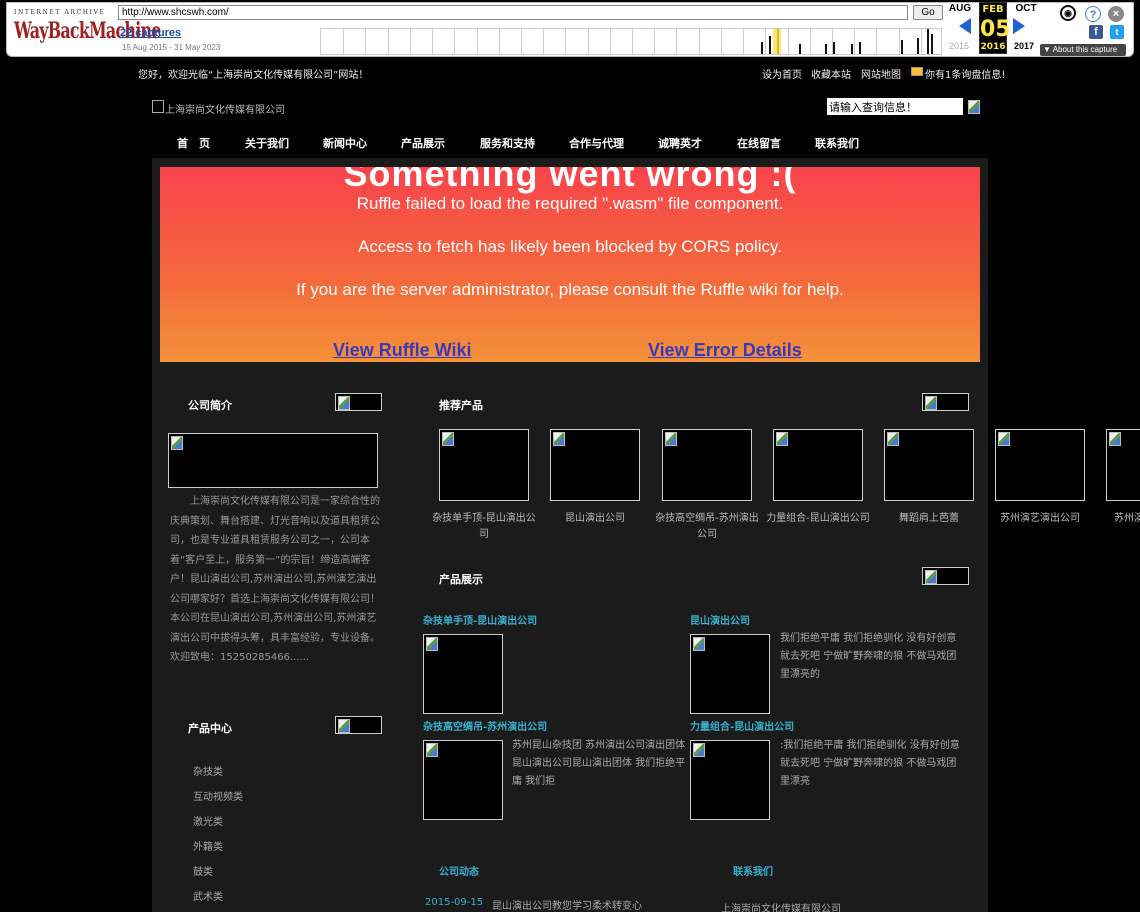  Describe the element at coordinates (959, 46) in the screenshot. I see `year-prev: 2015` at that location.